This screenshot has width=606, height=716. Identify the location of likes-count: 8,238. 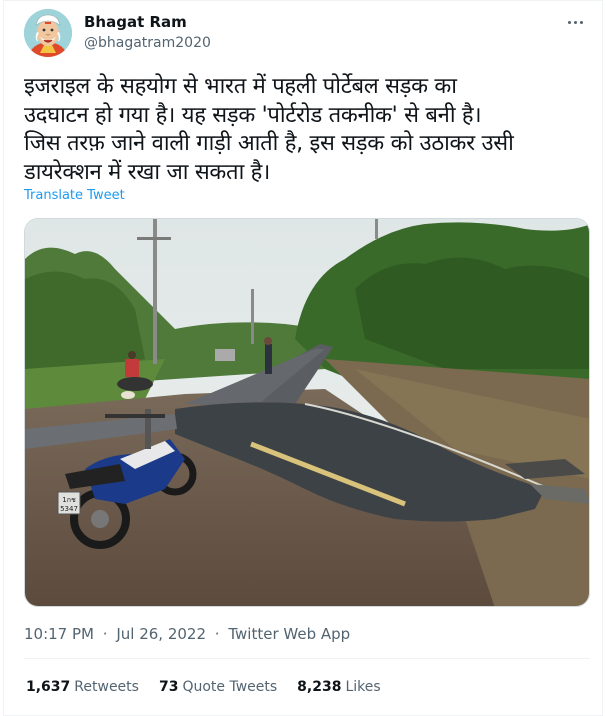
(319, 687).